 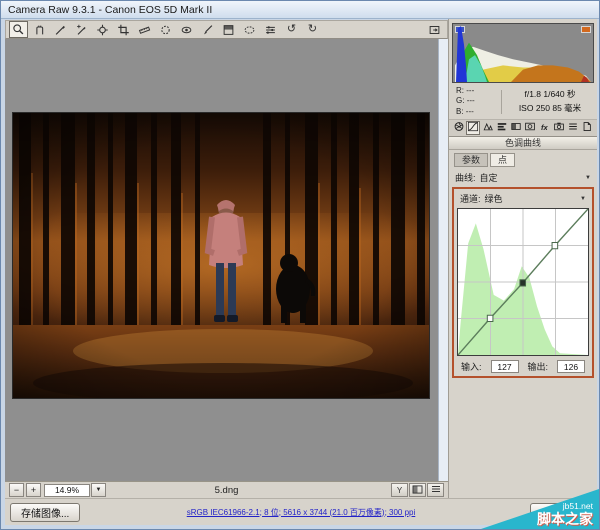 I want to click on red-eye-tool-button, so click(x=186, y=29).